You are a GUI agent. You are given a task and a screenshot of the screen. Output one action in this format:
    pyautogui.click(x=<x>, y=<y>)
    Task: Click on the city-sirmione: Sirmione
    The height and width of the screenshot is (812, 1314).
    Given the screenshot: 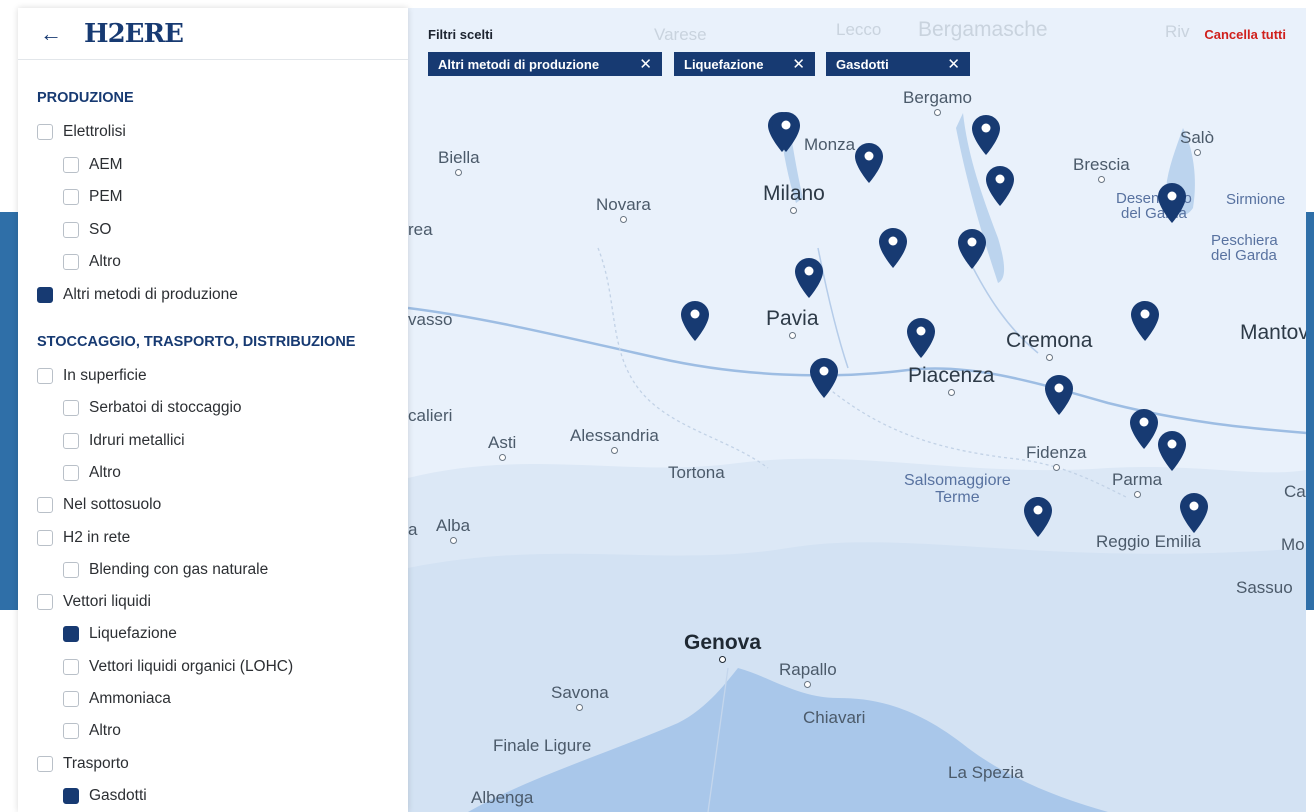 What is the action you would take?
    pyautogui.click(x=1256, y=199)
    